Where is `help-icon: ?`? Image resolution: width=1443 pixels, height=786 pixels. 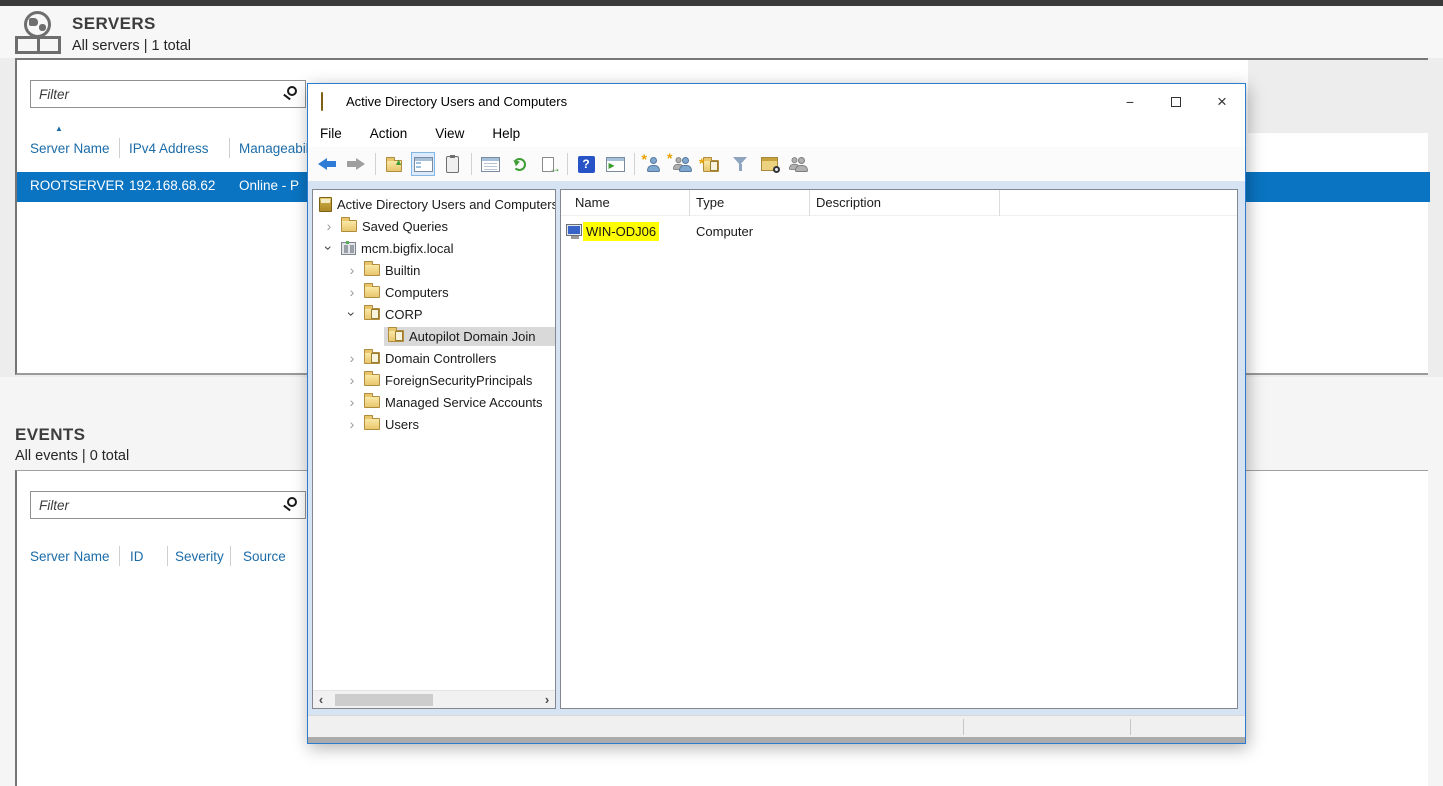 help-icon: ? is located at coordinates (586, 164).